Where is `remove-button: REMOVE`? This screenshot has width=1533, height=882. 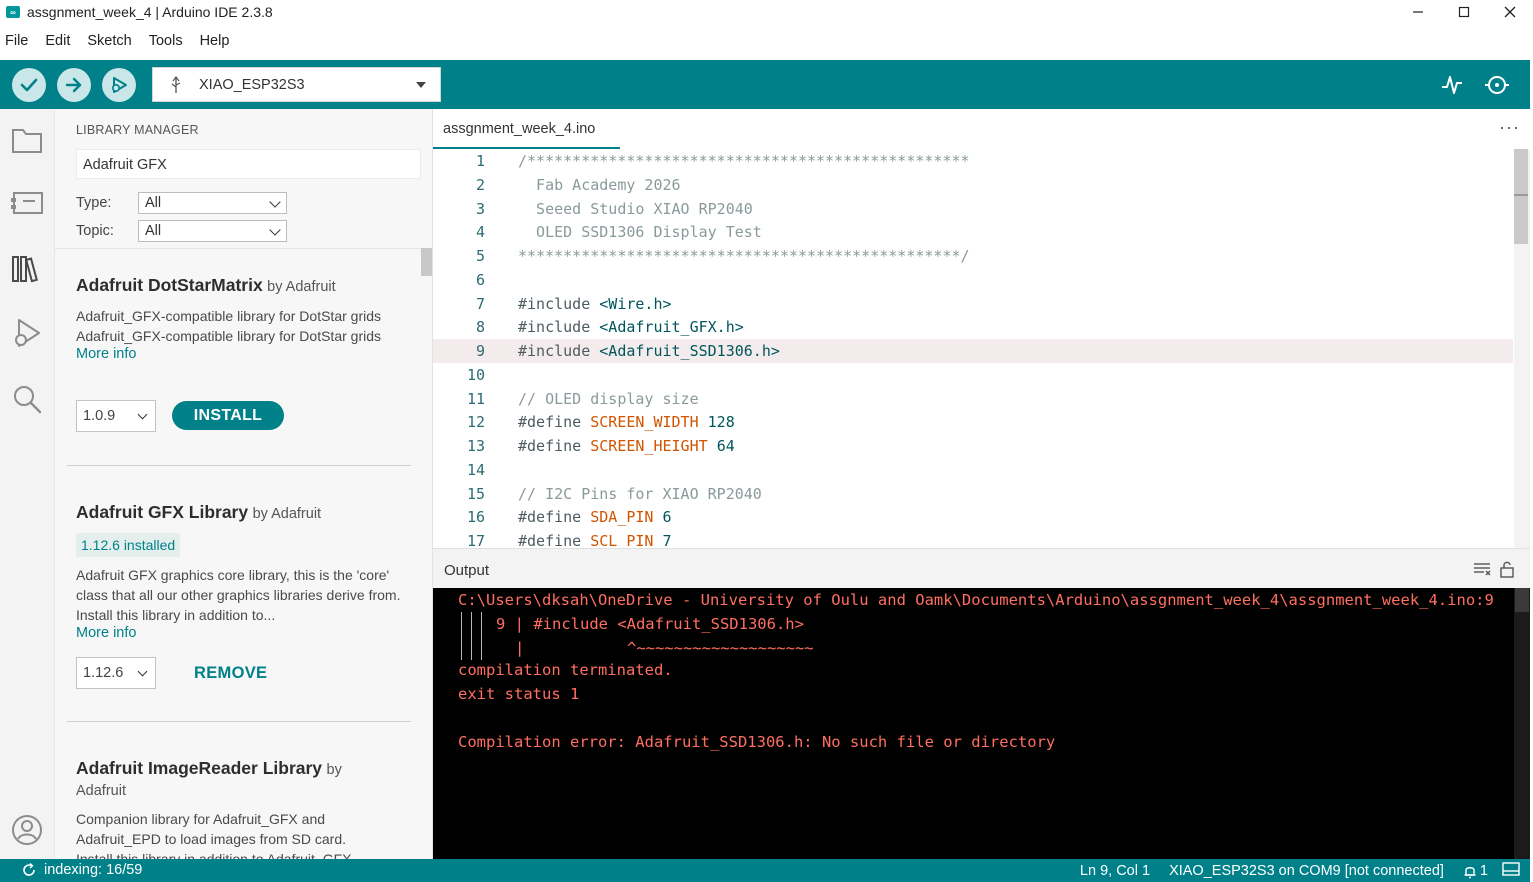 remove-button: REMOVE is located at coordinates (230, 673).